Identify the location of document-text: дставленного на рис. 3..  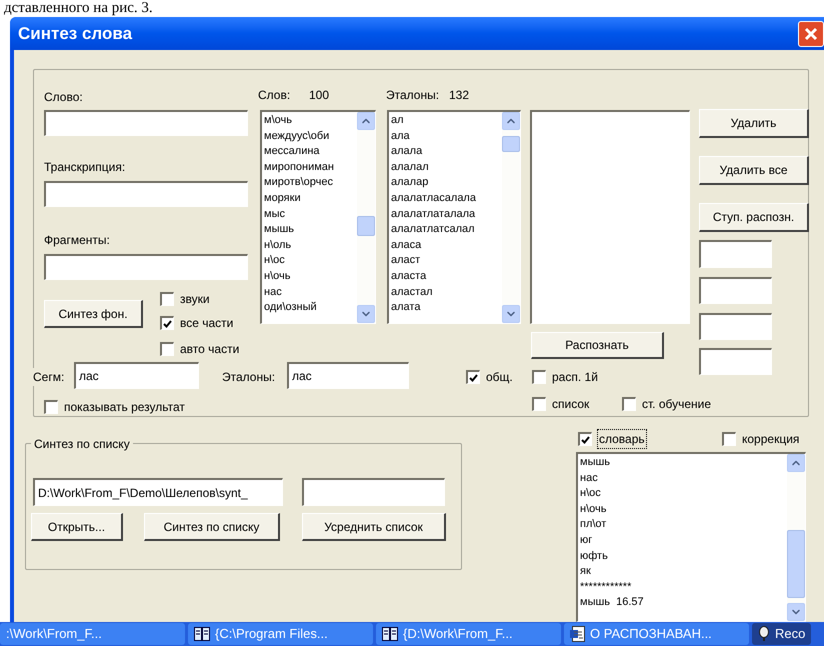
(79, 8).